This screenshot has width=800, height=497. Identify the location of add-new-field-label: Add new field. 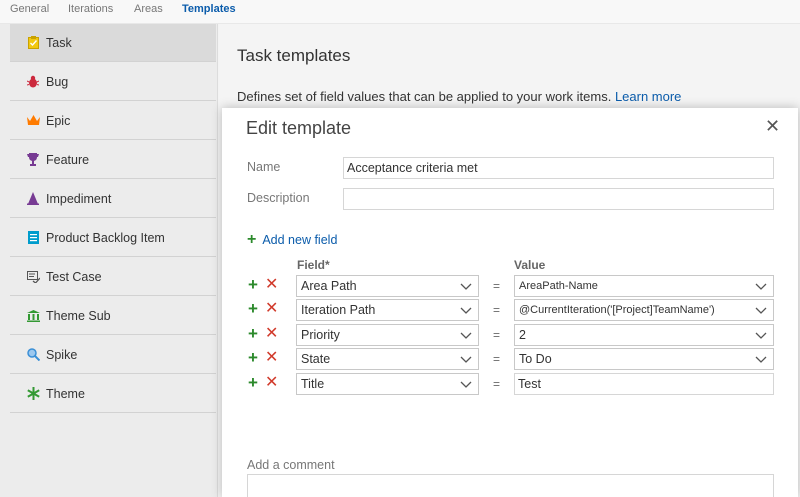
(300, 240).